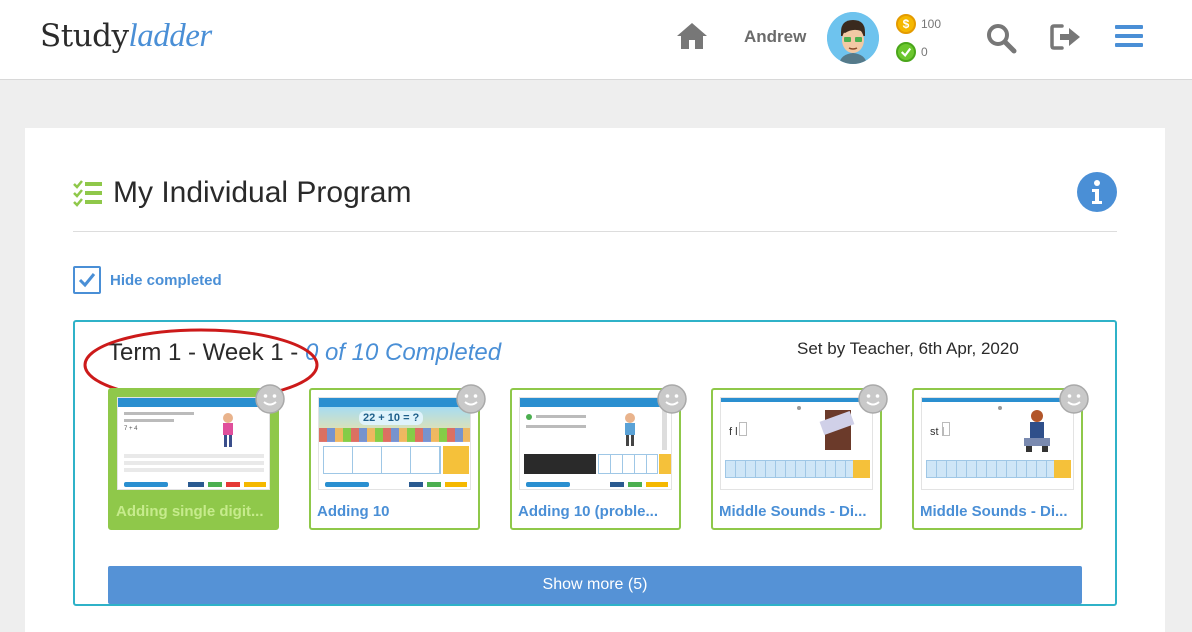  Describe the element at coordinates (193, 443) in the screenshot. I see `activity-thumbnail: 7 + 4` at that location.